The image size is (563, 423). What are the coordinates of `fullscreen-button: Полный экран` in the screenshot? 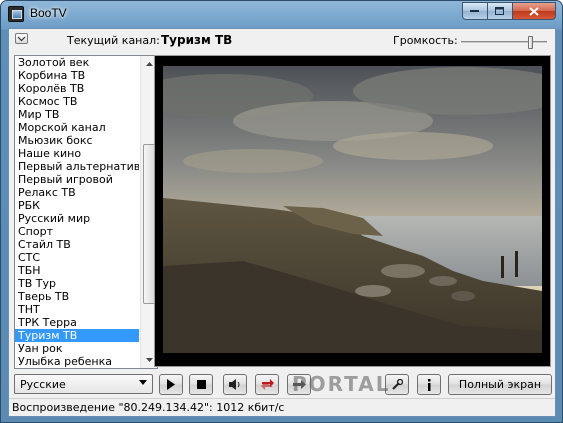 It's located at (500, 384).